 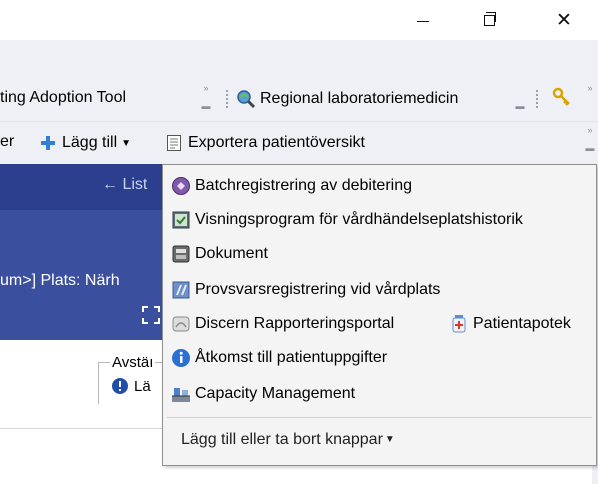 I want to click on report-portal-icon, so click(x=181, y=324).